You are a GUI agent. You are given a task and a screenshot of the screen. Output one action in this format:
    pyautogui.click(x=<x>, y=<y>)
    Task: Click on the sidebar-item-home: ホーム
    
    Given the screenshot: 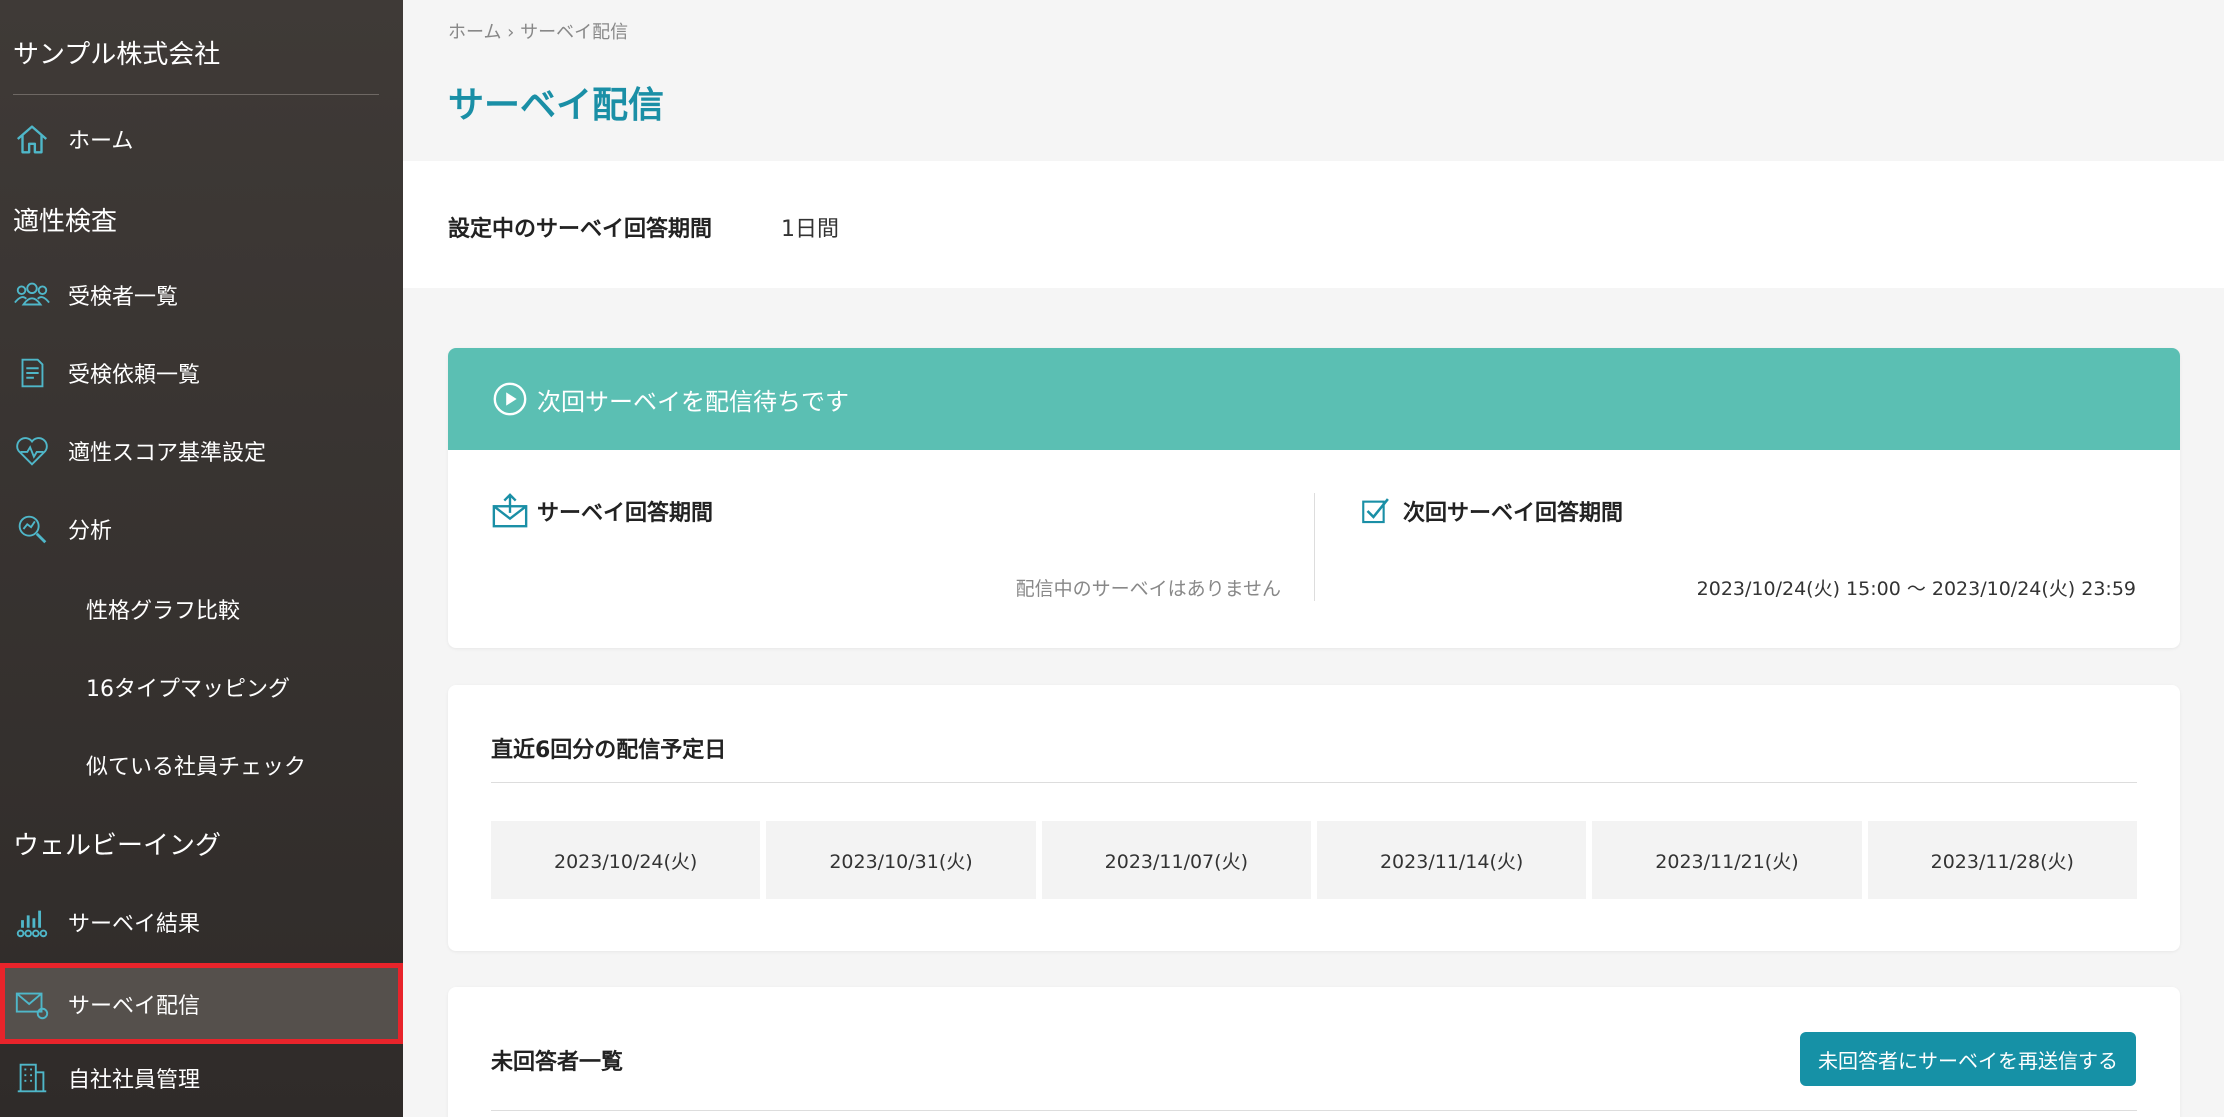 What is the action you would take?
    pyautogui.click(x=201, y=139)
    